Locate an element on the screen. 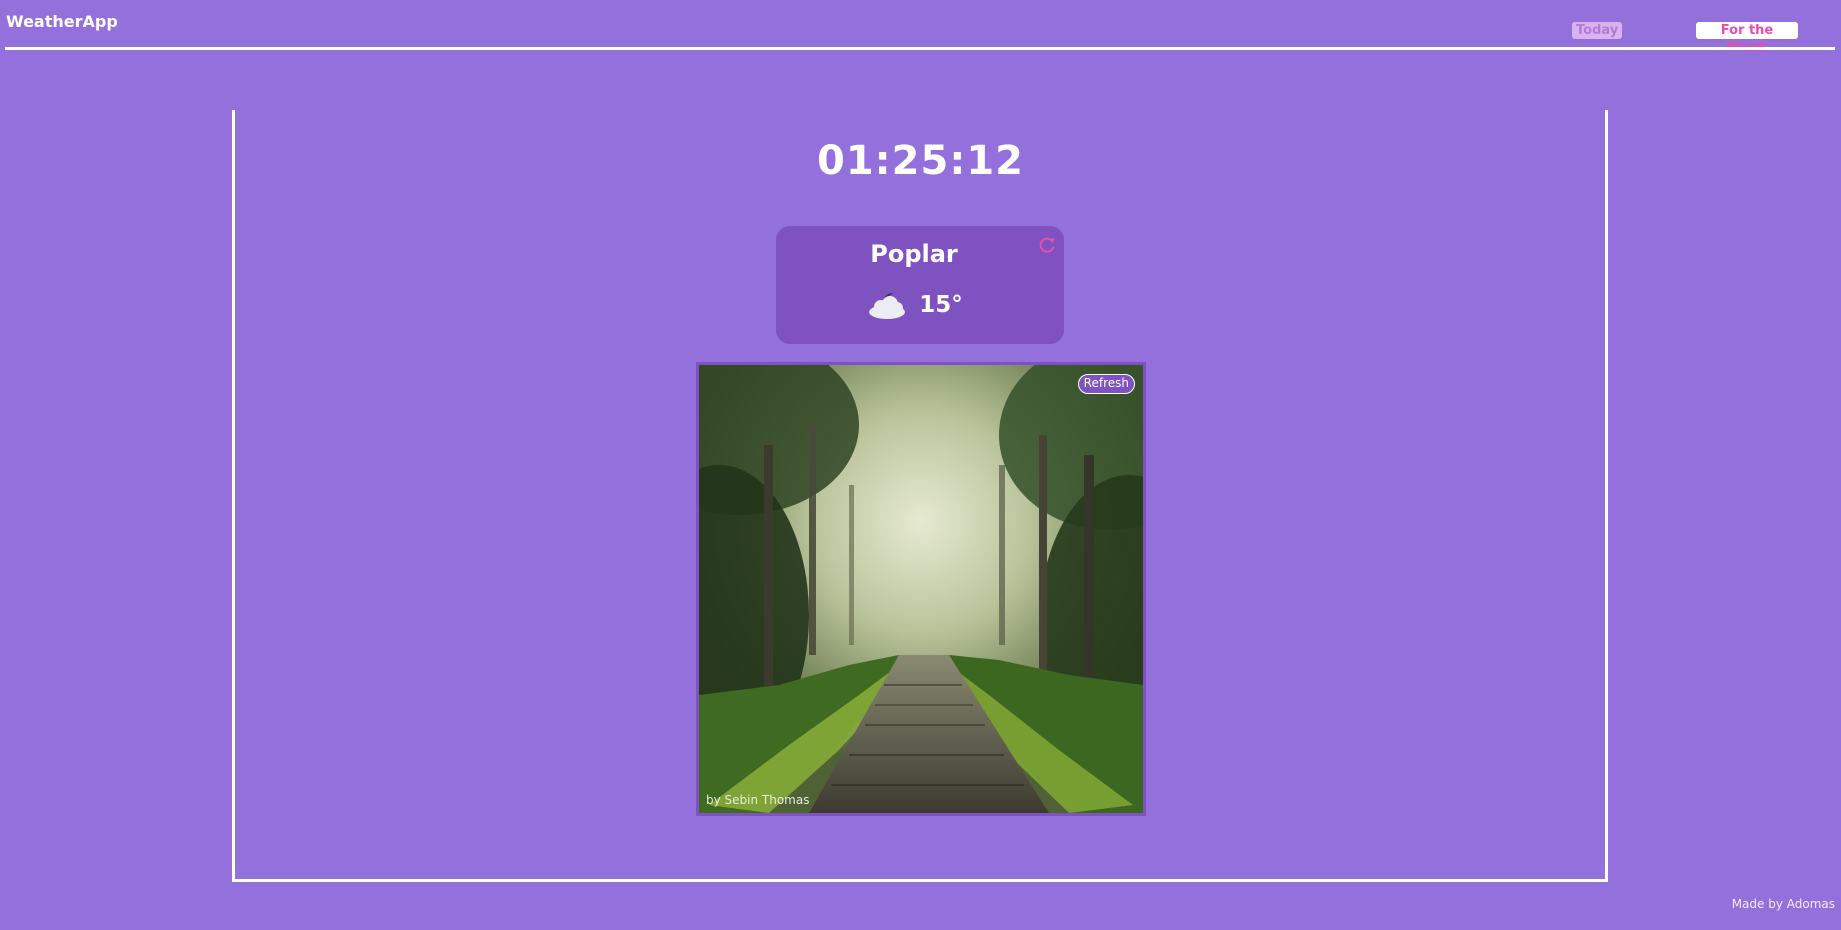  brand-logo: WeatherApp is located at coordinates (62, 21).